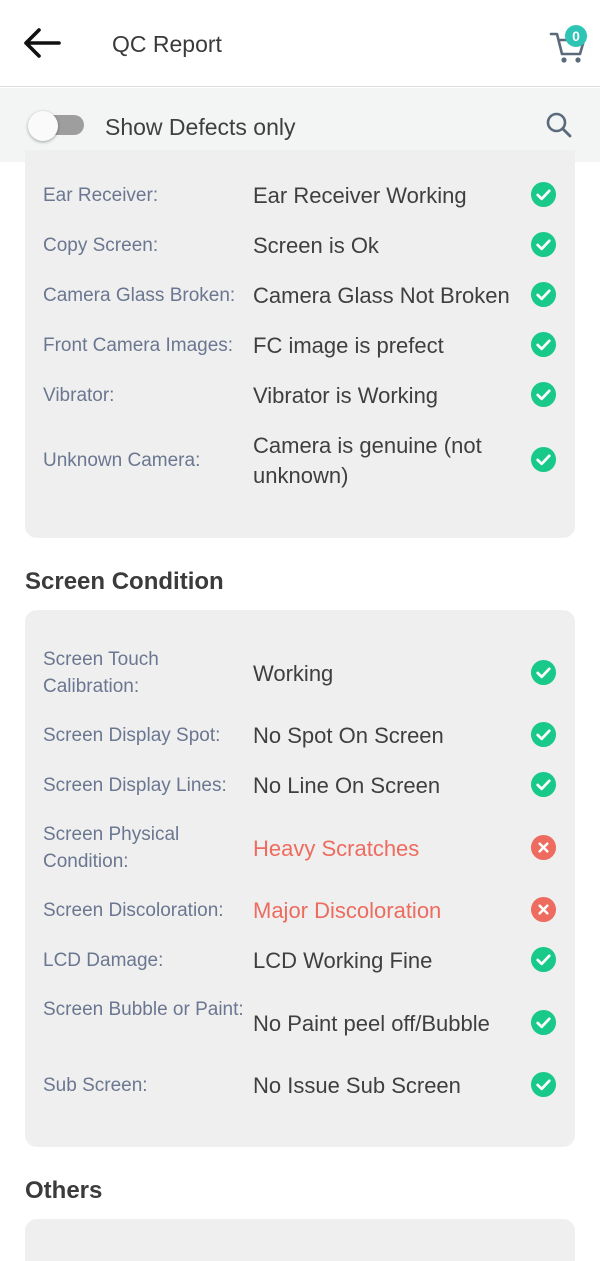 Image resolution: width=600 pixels, height=1261 pixels. Describe the element at coordinates (347, 910) in the screenshot. I see `row-value-defect: Major Discoloration` at that location.